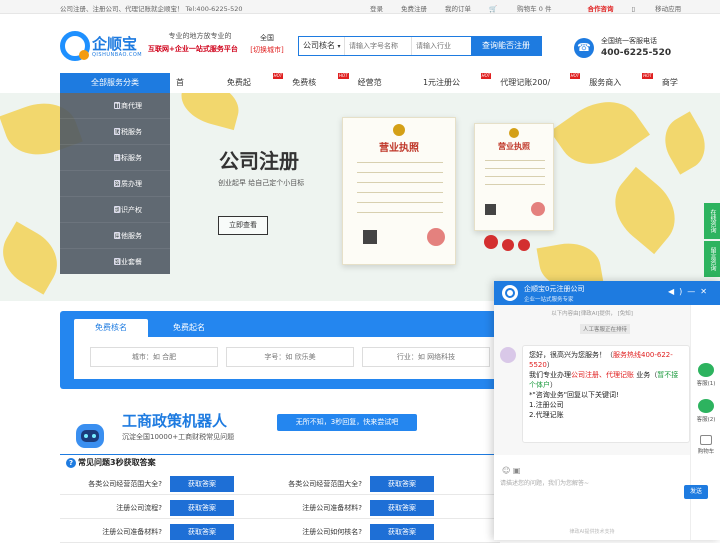  Describe the element at coordinates (600, 8) in the screenshot. I see `cooperation-link: 合作咨询` at that location.